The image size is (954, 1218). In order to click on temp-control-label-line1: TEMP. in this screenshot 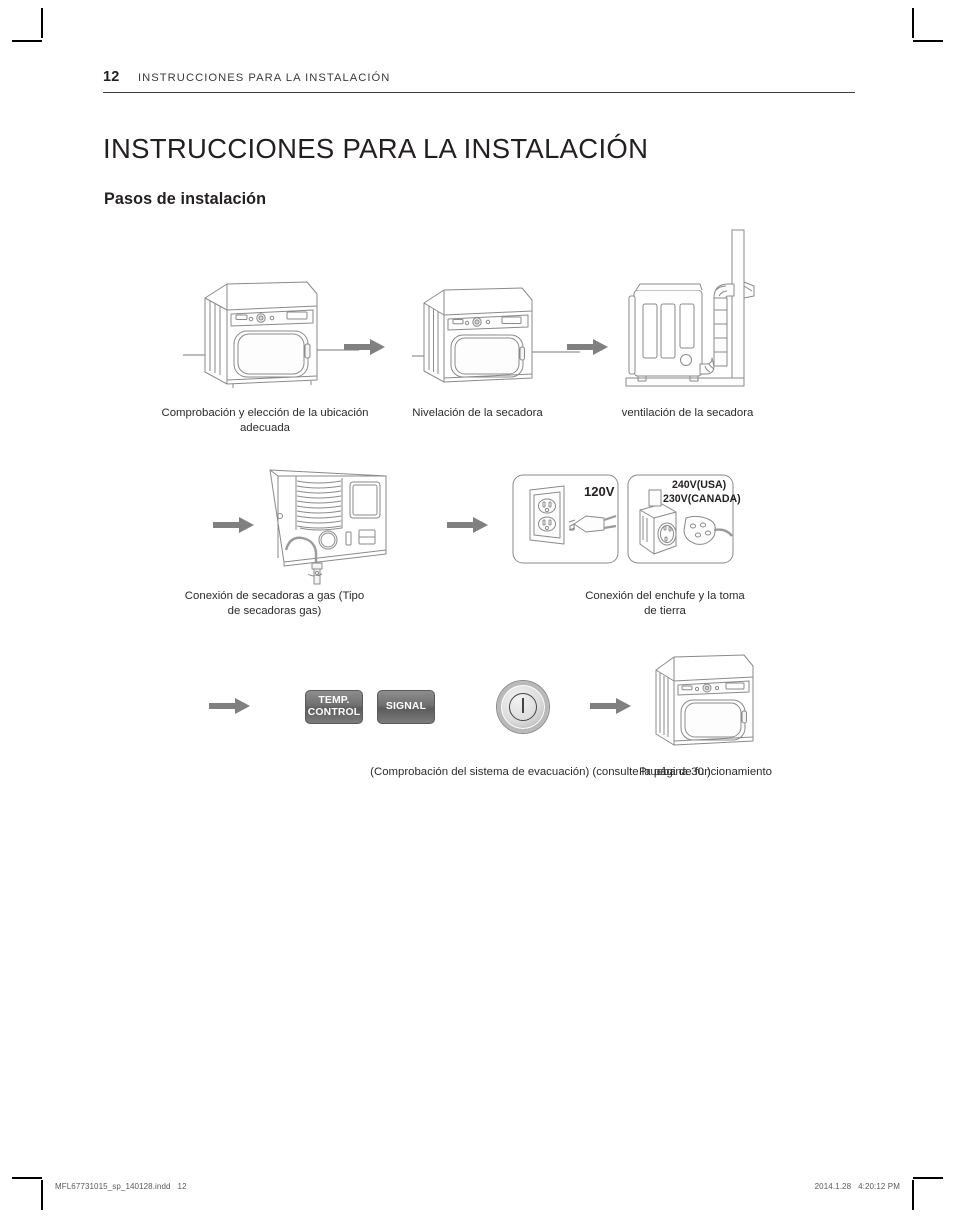, I will do `click(334, 701)`.